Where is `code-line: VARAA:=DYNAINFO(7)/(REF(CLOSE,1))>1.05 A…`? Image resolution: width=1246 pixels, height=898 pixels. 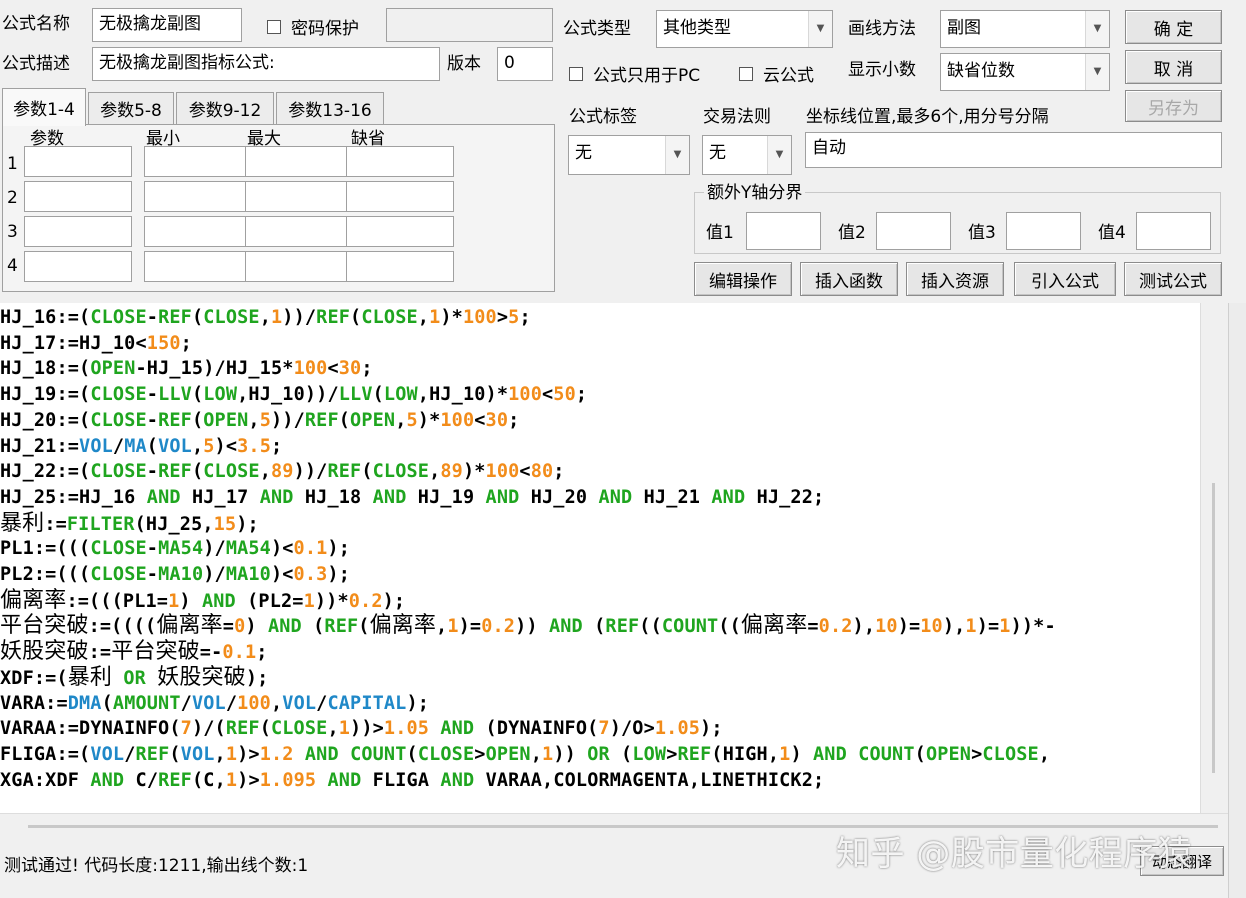 code-line: VARAA:=DYNAINFO(7)/(REF(CLOSE,1))>1.05 A… is located at coordinates (361, 729).